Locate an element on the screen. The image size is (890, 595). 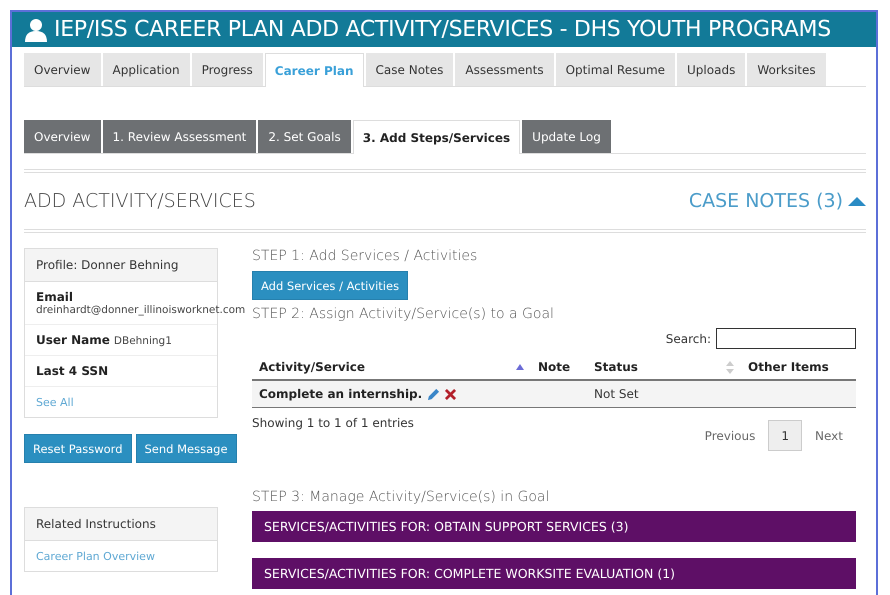
field-value: dreinhardt@donner_illinoisworknet.com is located at coordinates (141, 310).